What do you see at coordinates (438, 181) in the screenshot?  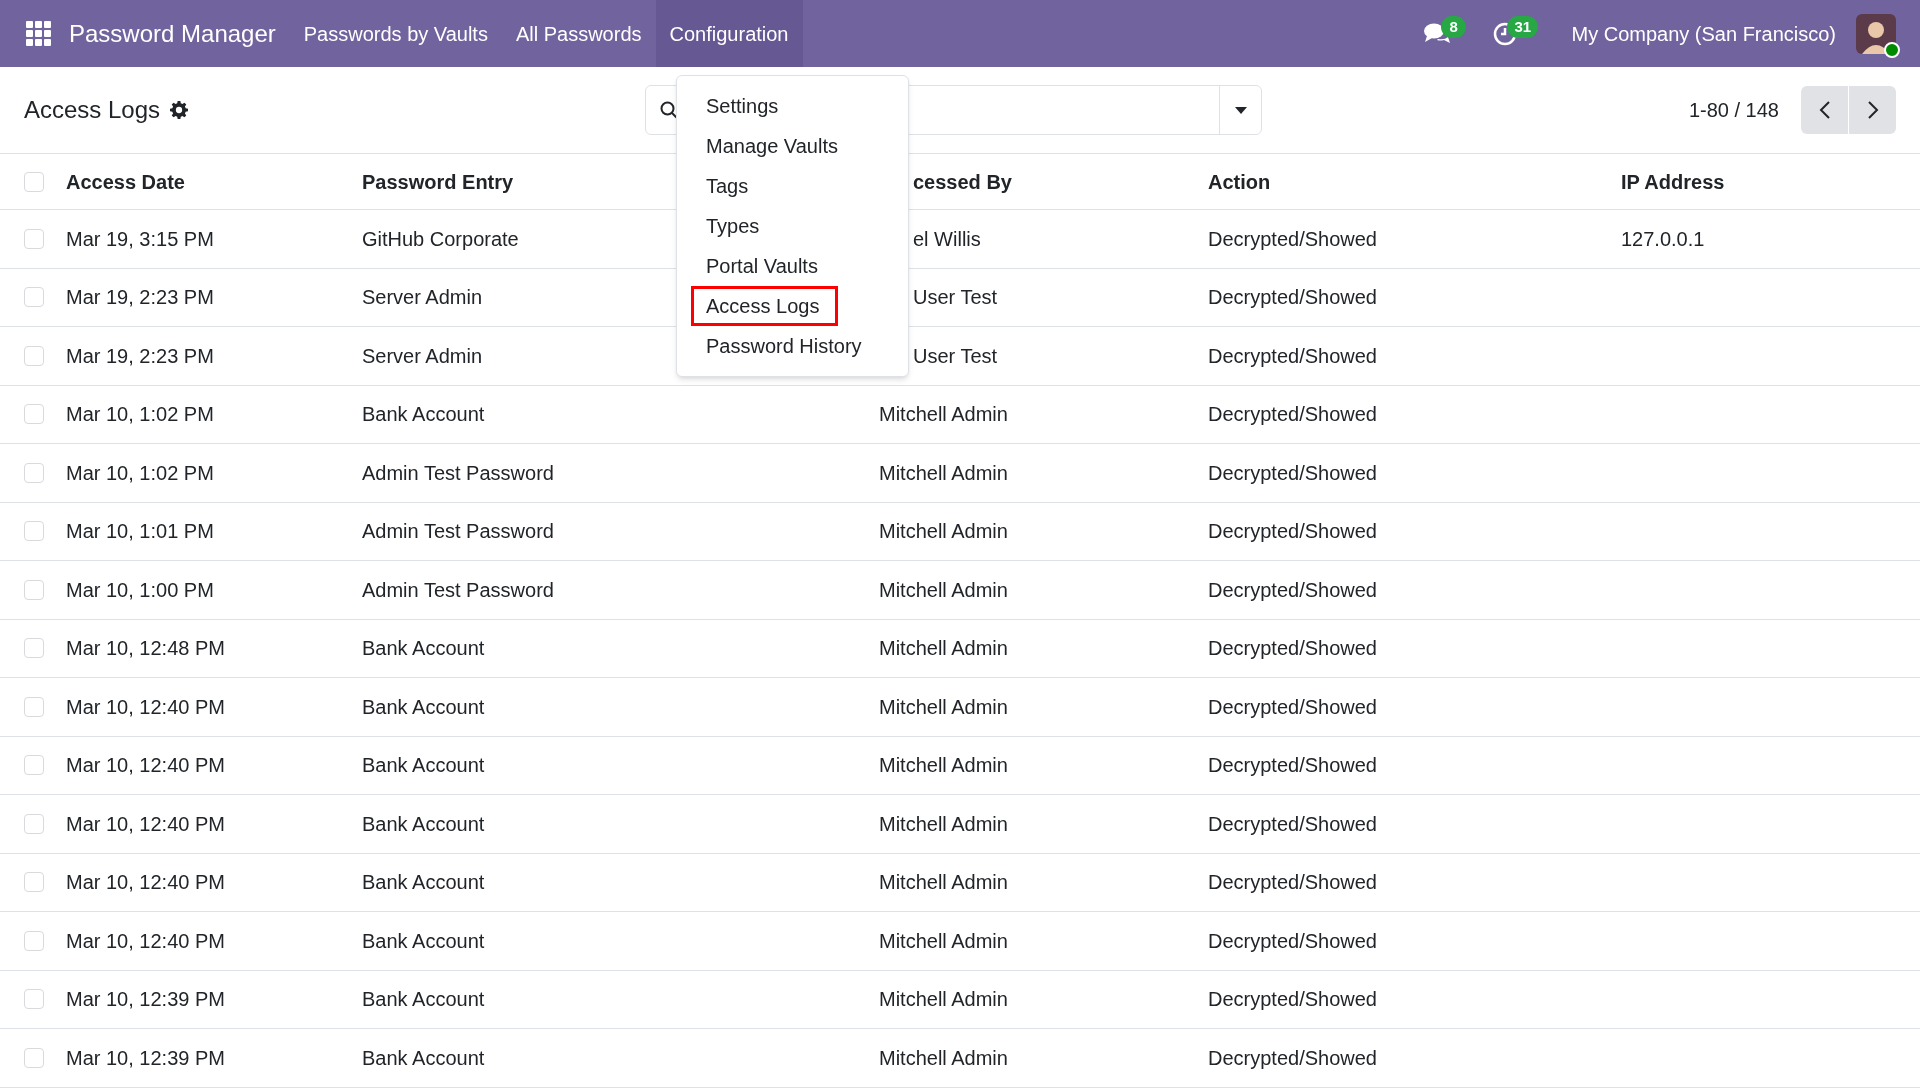 I see `column-header: Password Entry` at bounding box center [438, 181].